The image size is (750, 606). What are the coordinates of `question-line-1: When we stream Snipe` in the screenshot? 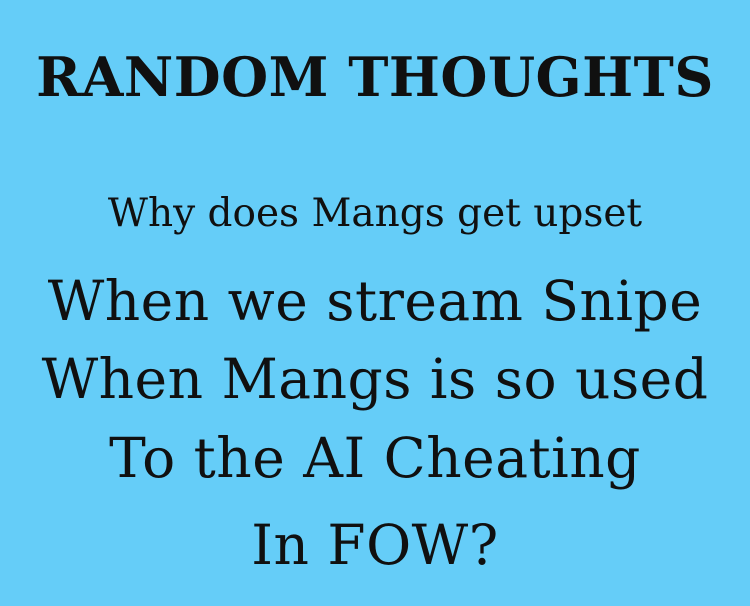 It's located at (375, 301).